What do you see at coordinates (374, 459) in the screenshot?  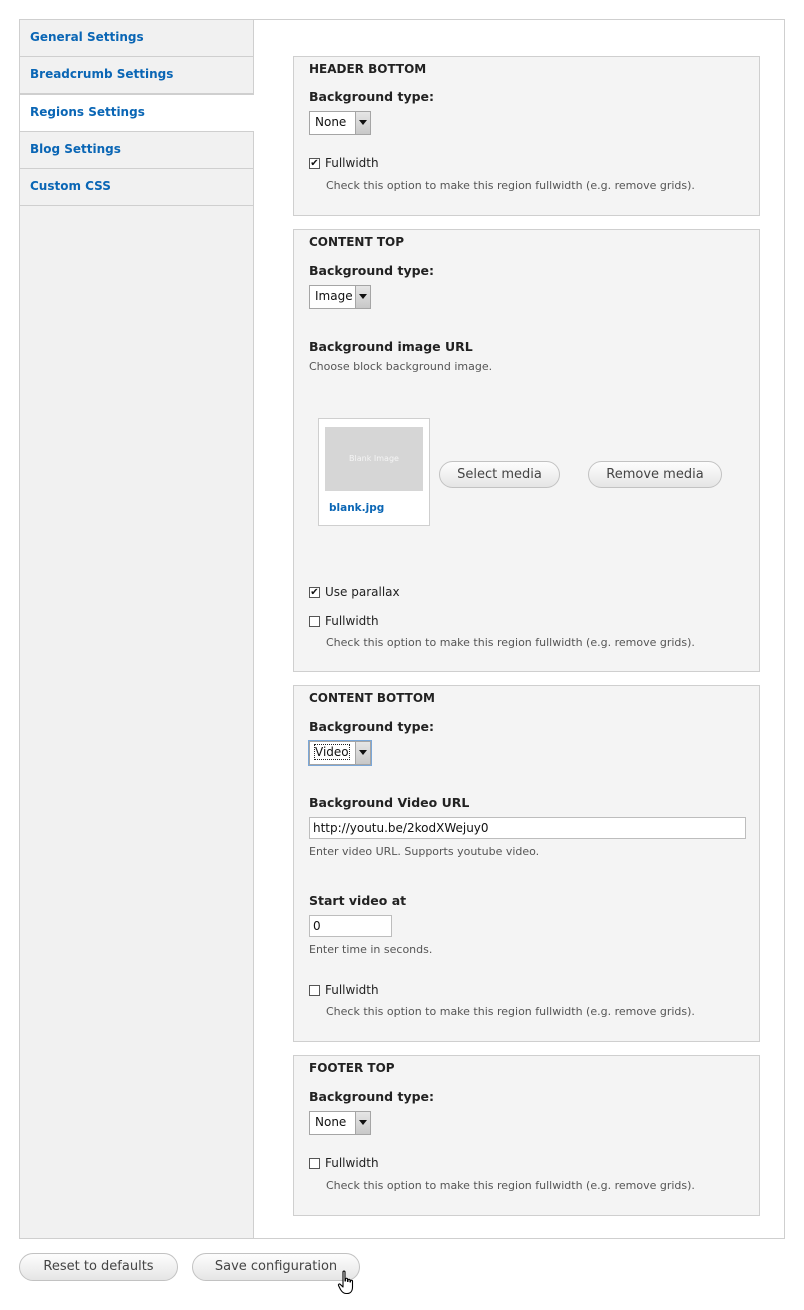 I see `thumbnail-image: Blank Image` at bounding box center [374, 459].